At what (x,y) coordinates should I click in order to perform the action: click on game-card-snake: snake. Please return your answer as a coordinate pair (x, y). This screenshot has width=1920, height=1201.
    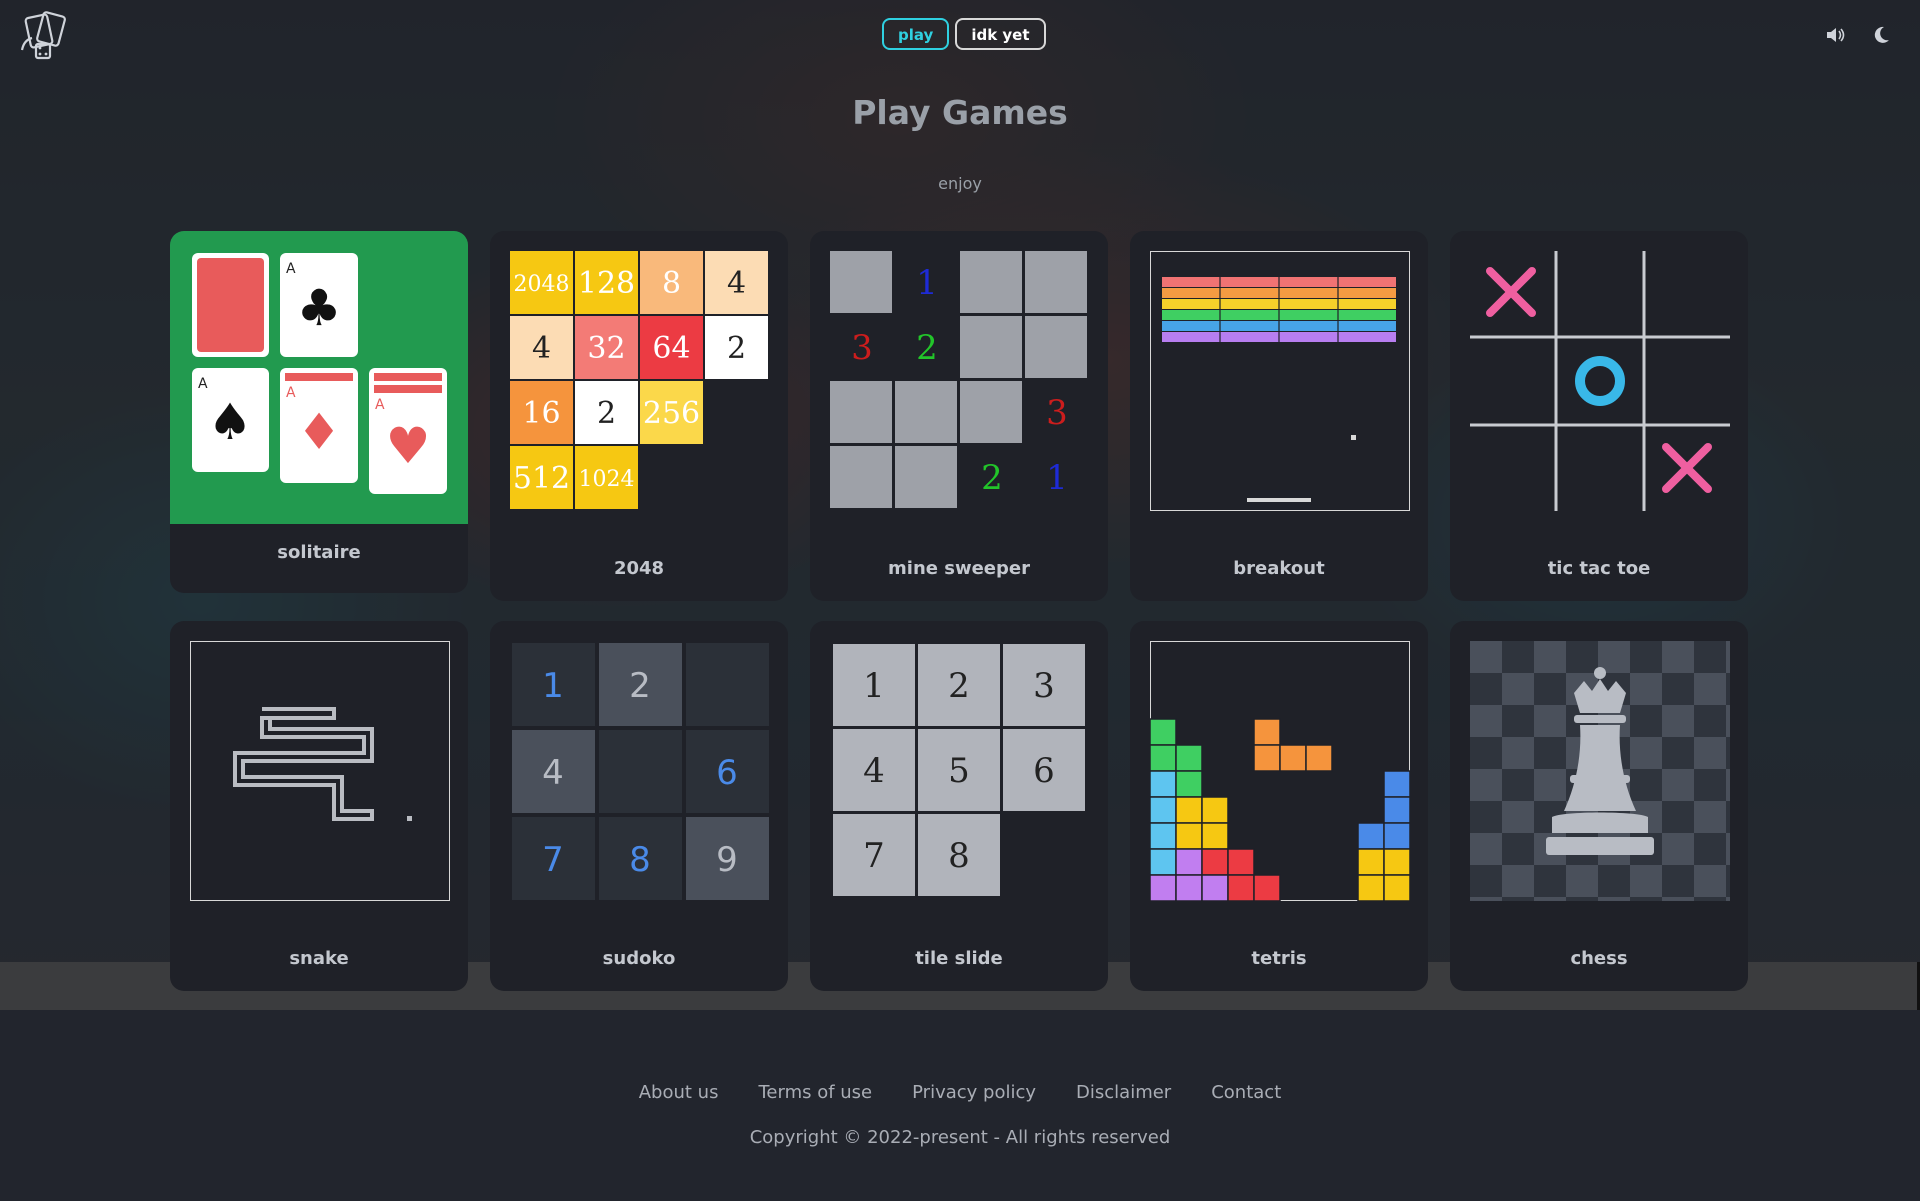
    Looking at the image, I should click on (319, 806).